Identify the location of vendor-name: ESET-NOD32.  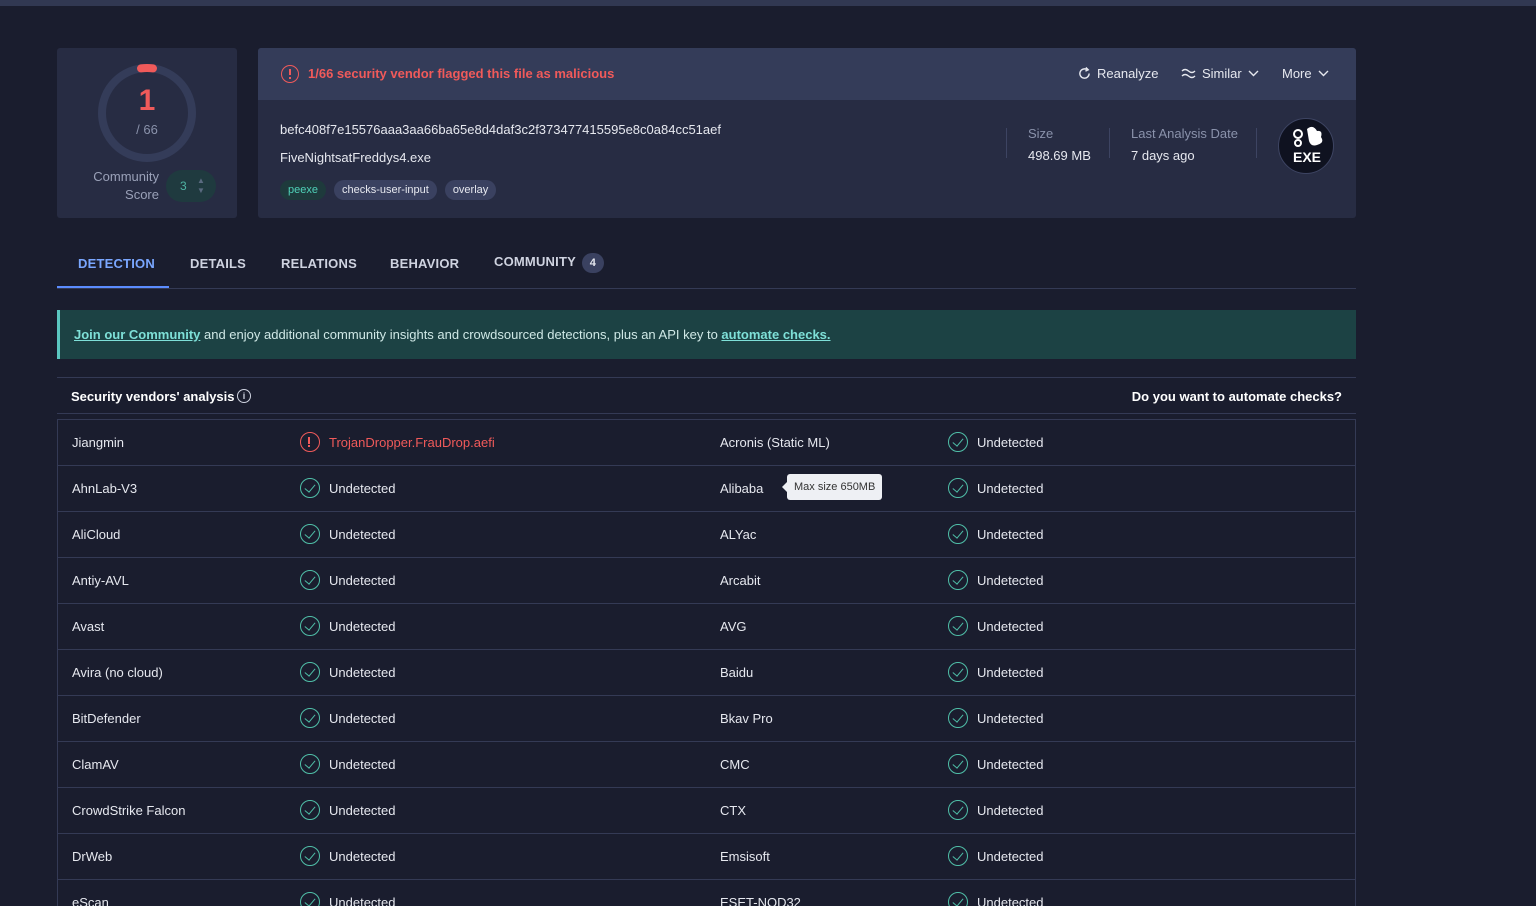
(760, 900).